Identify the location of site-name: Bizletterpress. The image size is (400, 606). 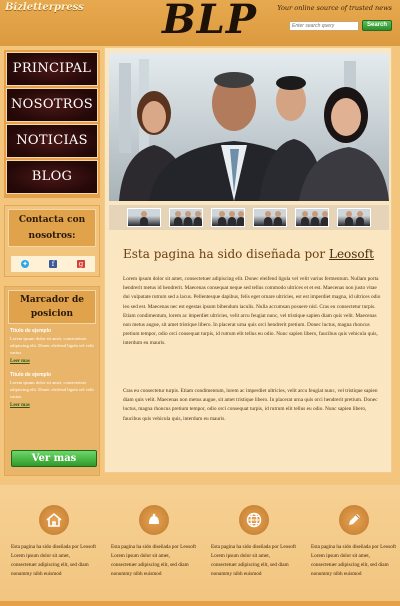
(44, 7).